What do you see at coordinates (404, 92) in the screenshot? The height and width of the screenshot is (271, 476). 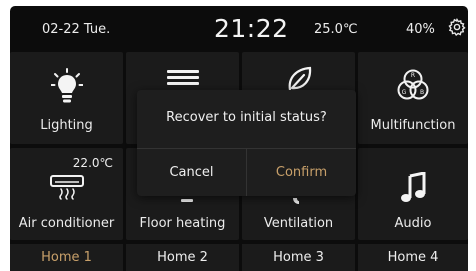 I see `svg-text: G` at bounding box center [404, 92].